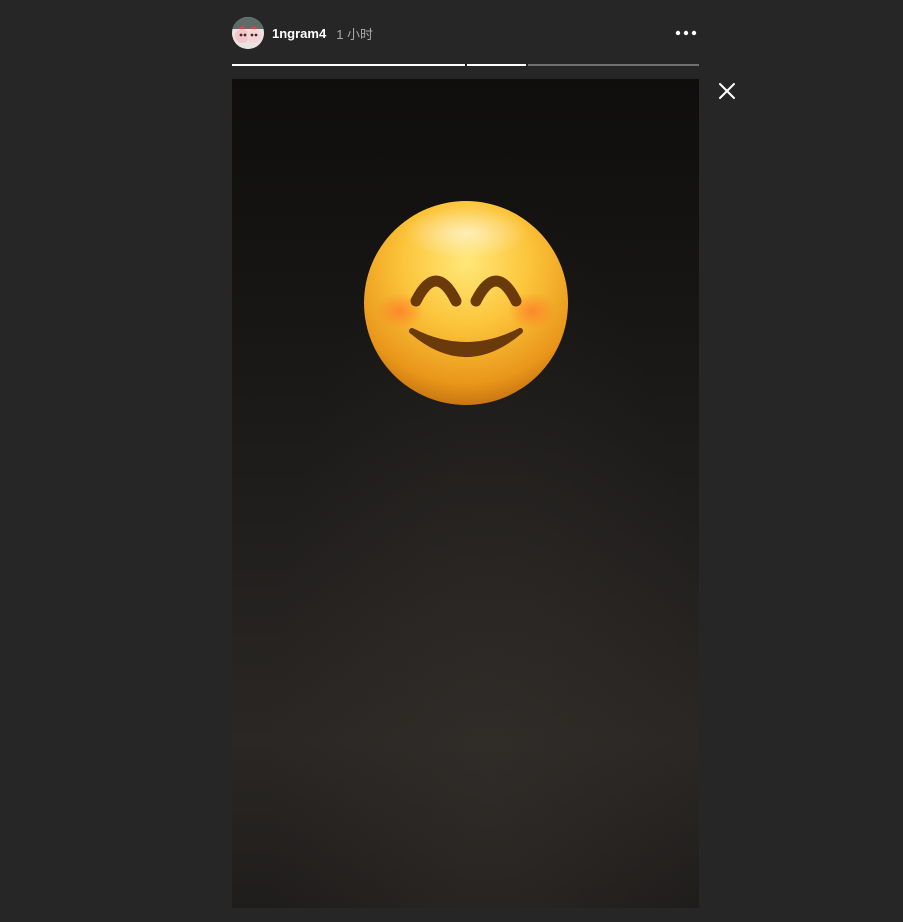 The image size is (903, 922). I want to click on username: 1ngram4, so click(299, 33).